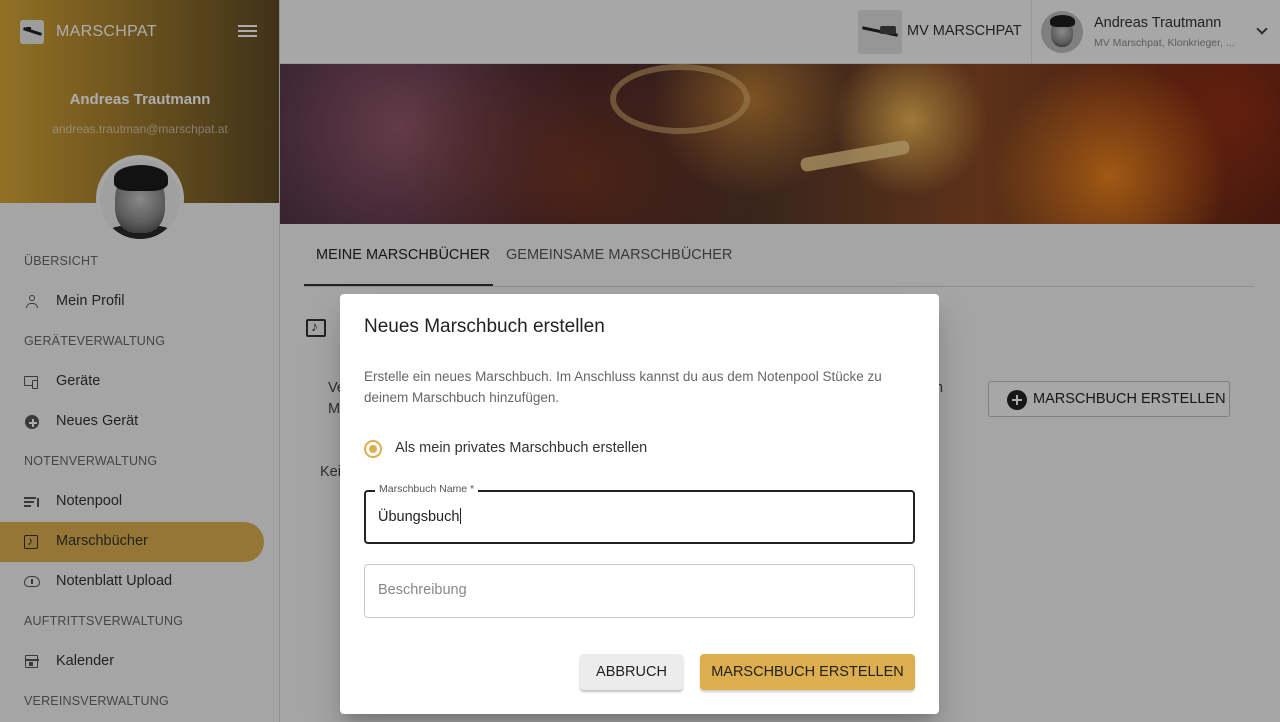 This screenshot has width=1280, height=722. What do you see at coordinates (639, 591) in the screenshot?
I see `beschreibung-field: Beschreibung` at bounding box center [639, 591].